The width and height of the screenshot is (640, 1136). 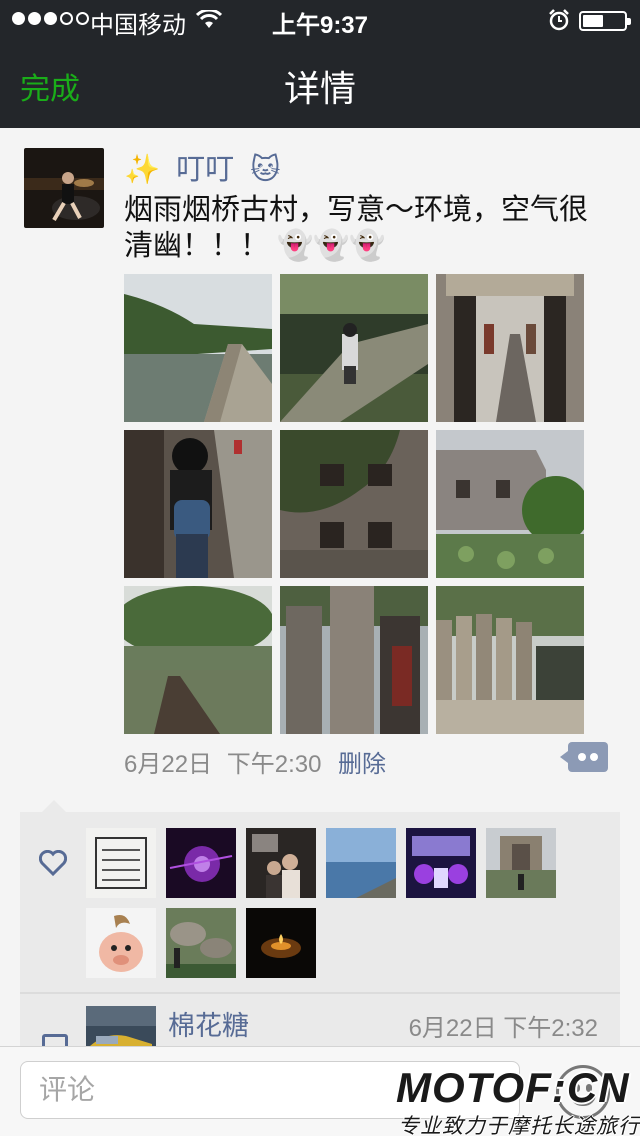 What do you see at coordinates (513, 1087) in the screenshot?
I see `watermark-brand: MOTOF:CN` at bounding box center [513, 1087].